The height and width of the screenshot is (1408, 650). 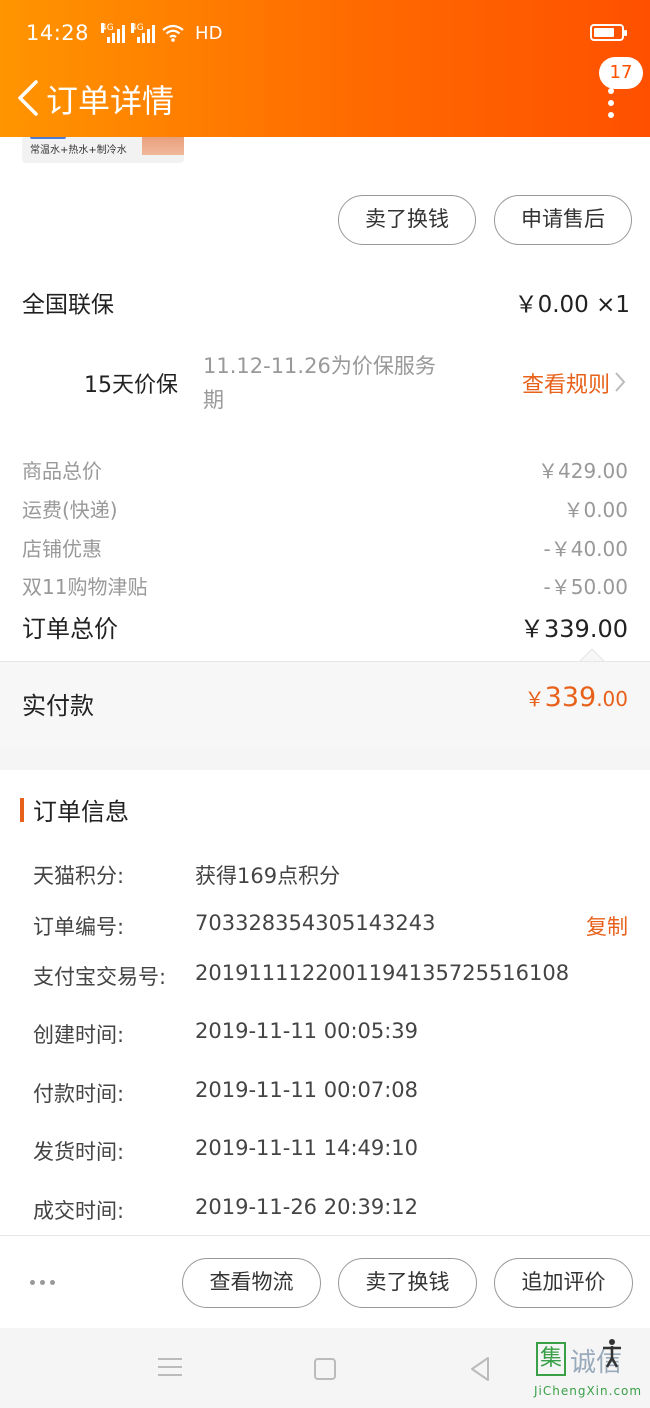 I want to click on section-accent-bar, so click(x=22, y=810).